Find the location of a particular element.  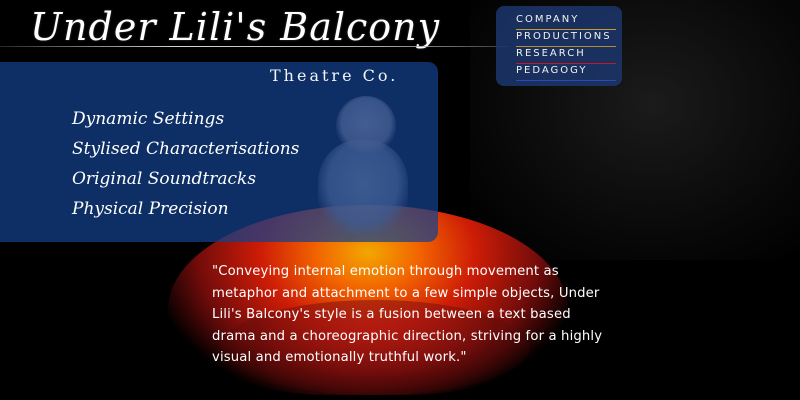

site-subtitle: Theatre Co. is located at coordinates (334, 75).